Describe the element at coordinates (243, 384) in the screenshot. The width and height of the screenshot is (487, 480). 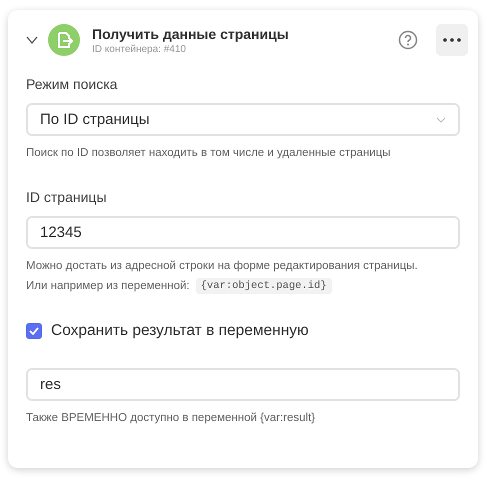
I see `input-field: res` at that location.